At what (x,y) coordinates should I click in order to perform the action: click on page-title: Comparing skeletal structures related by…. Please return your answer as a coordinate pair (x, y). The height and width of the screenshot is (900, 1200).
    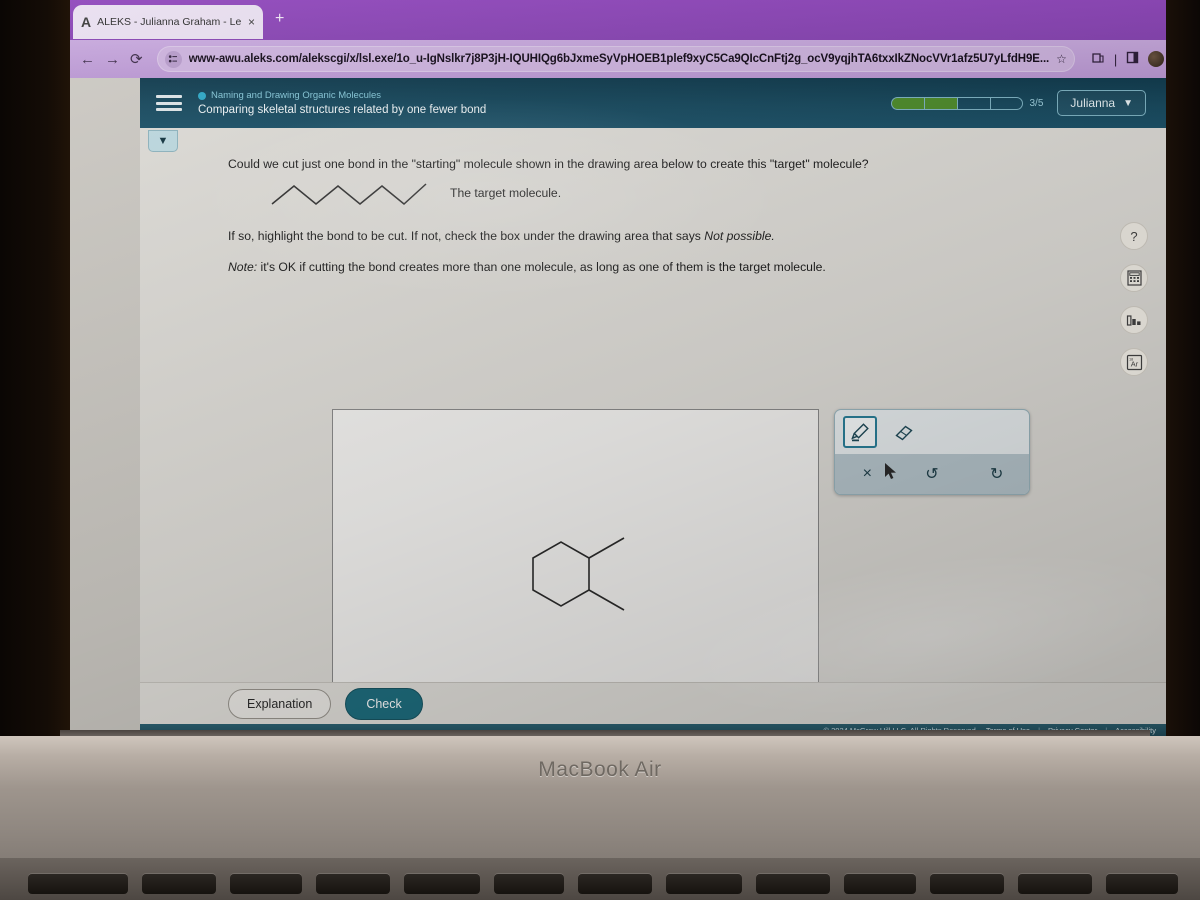
    Looking at the image, I should click on (342, 110).